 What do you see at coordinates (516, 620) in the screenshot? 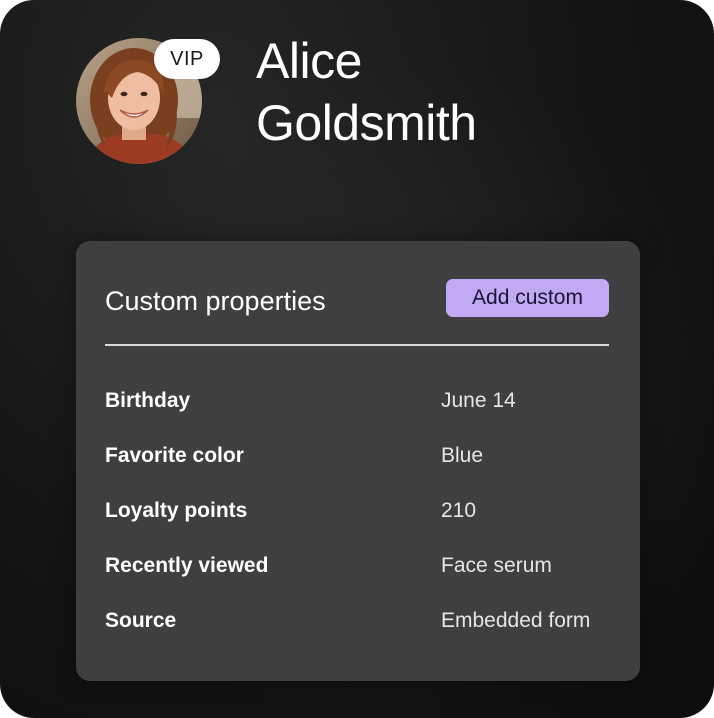
I see `property-value: Embedded form` at bounding box center [516, 620].